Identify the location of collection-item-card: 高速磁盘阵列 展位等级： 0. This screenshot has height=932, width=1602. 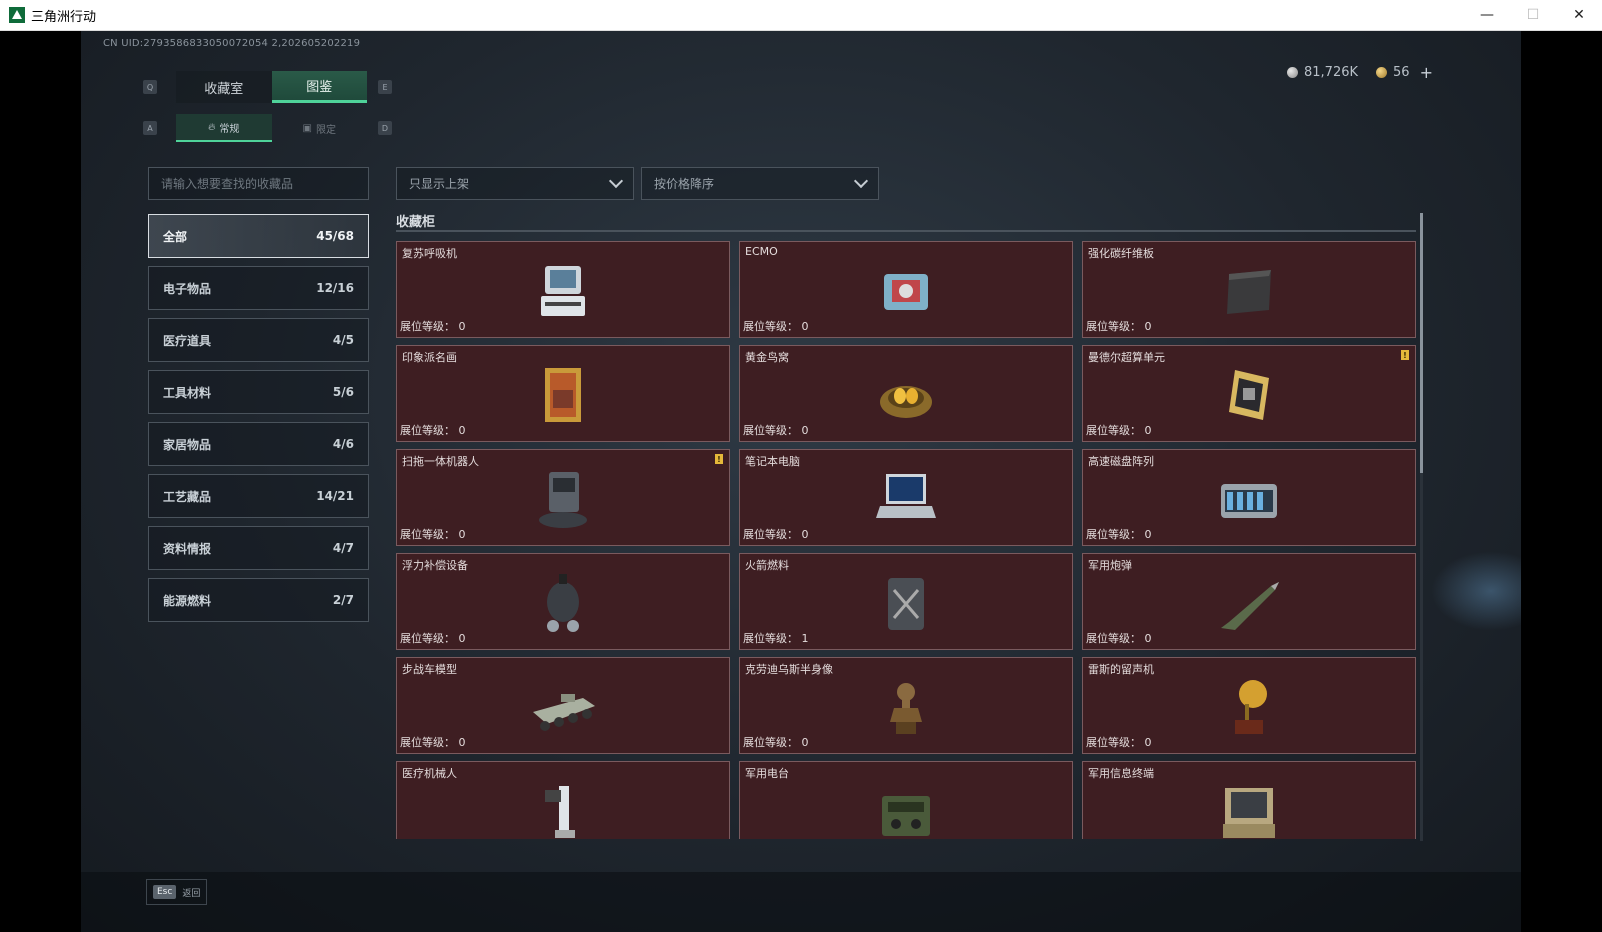
(1249, 497).